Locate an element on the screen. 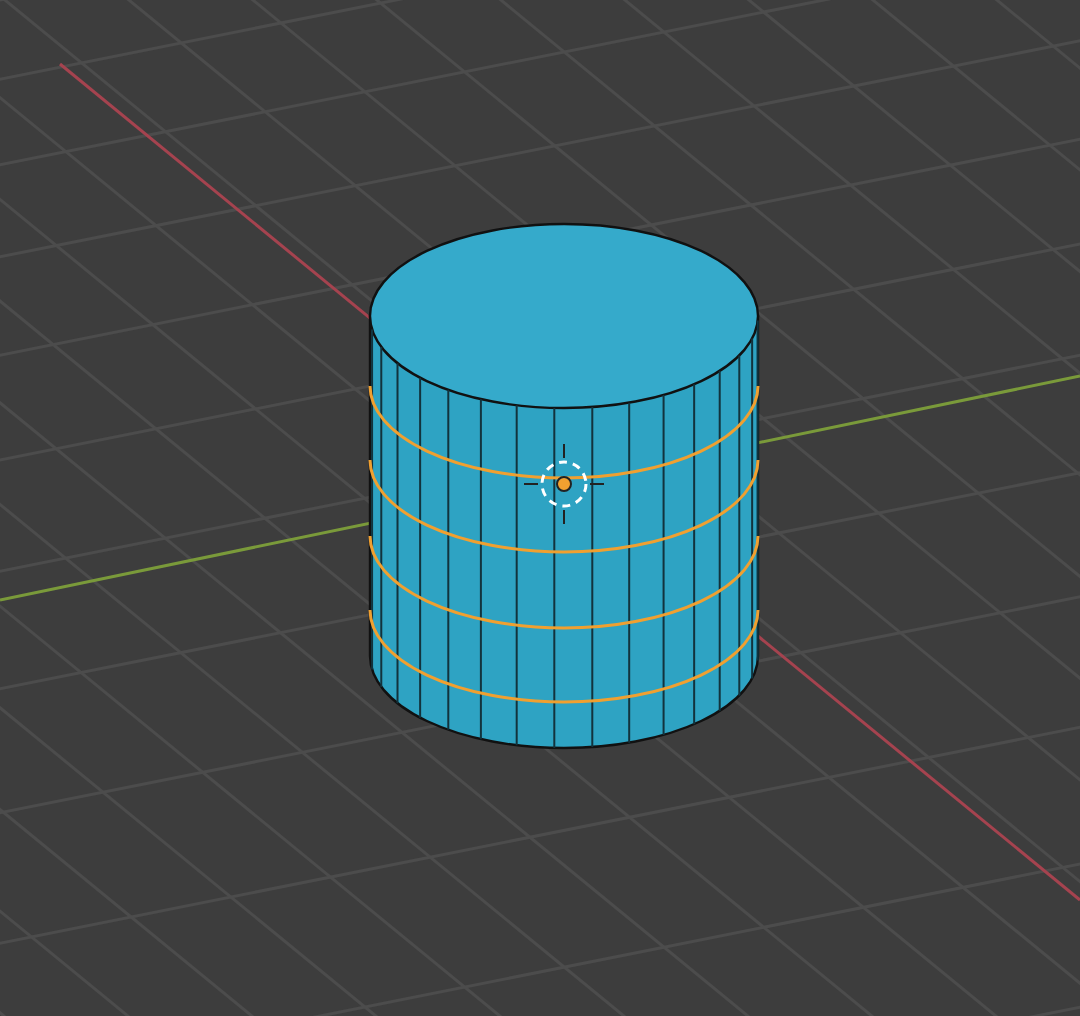 The height and width of the screenshot is (1016, 1080). 3d-cursor-icon is located at coordinates (564, 484).